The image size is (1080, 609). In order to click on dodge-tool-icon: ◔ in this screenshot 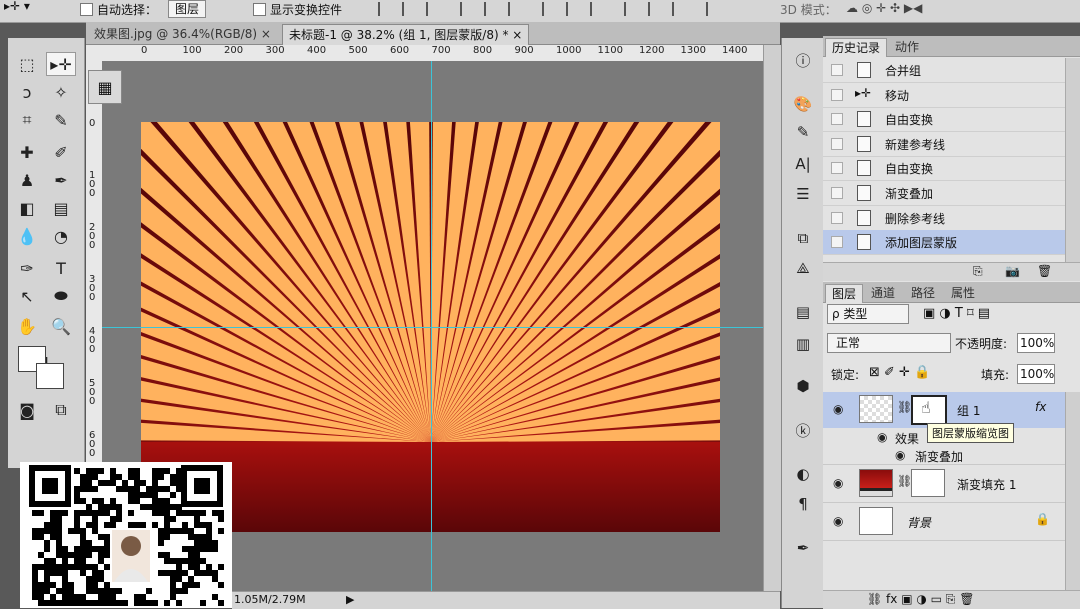, I will do `click(61, 236)`.